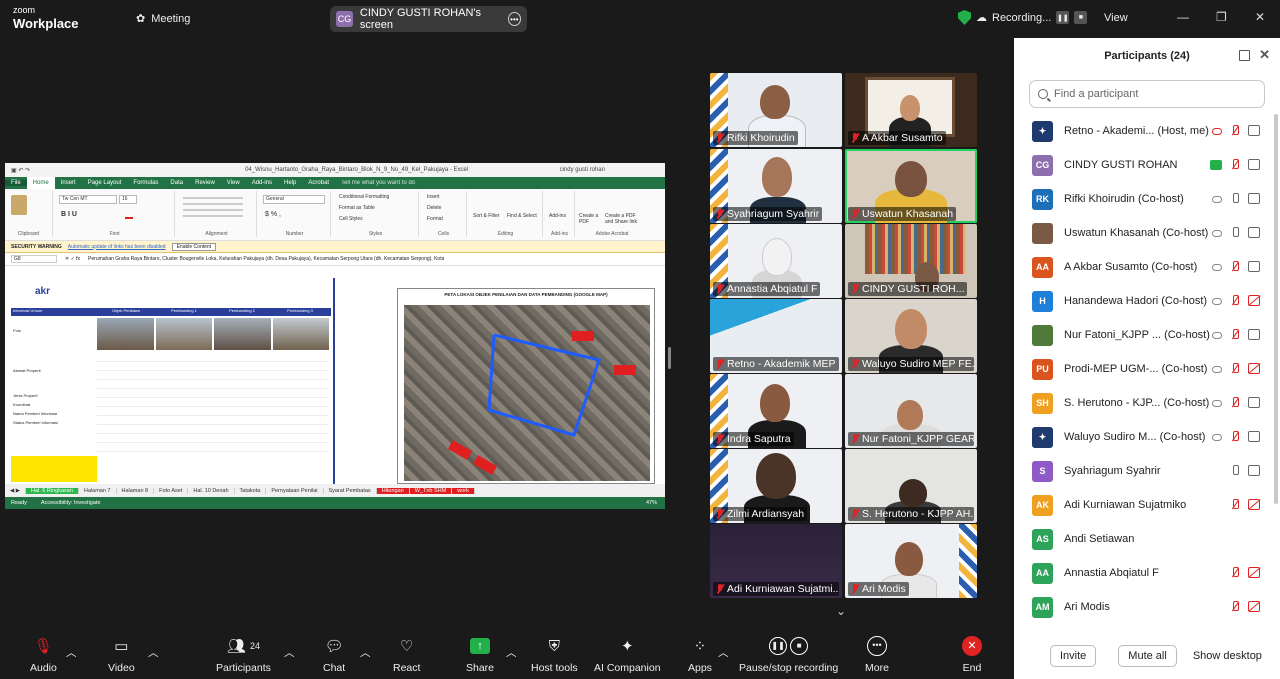  What do you see at coordinates (129, 215) in the screenshot?
I see `font-color-icon` at bounding box center [129, 215].